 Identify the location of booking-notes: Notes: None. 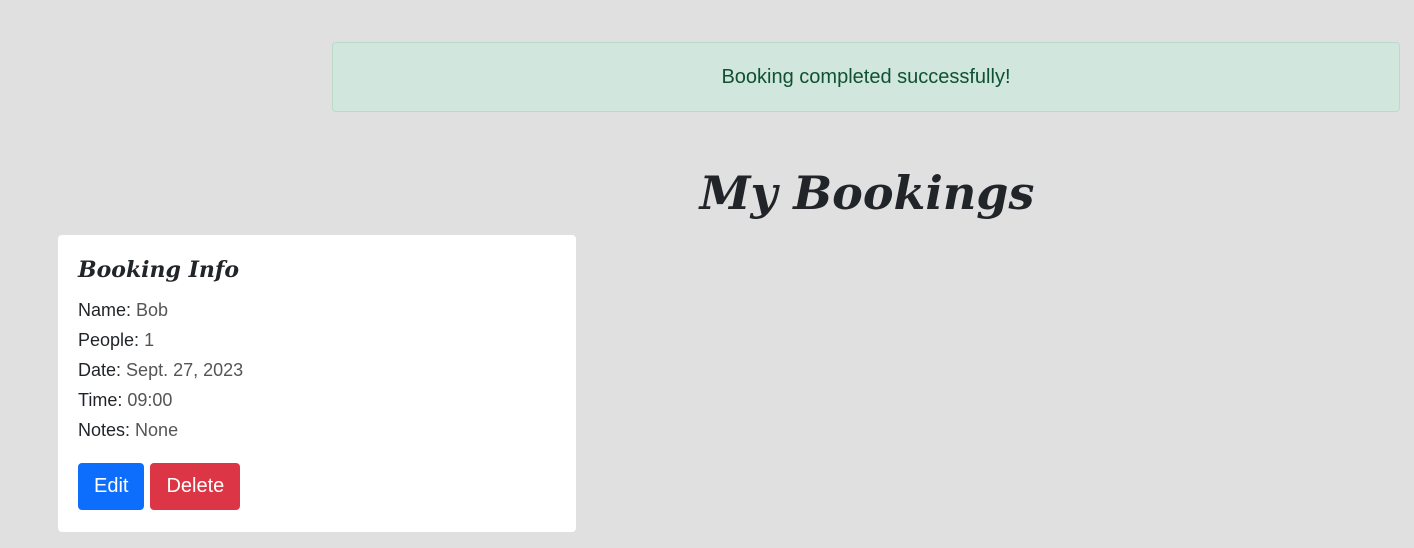
(317, 430).